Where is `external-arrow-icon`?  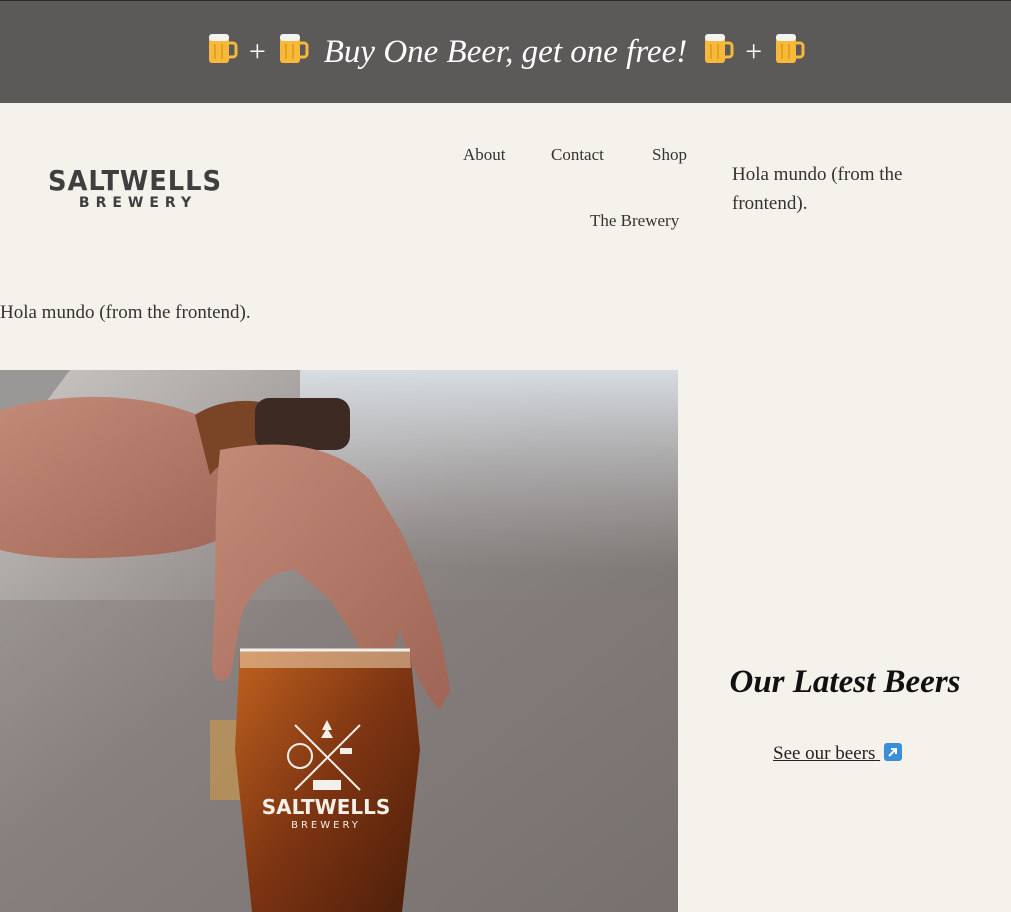 external-arrow-icon is located at coordinates (893, 752).